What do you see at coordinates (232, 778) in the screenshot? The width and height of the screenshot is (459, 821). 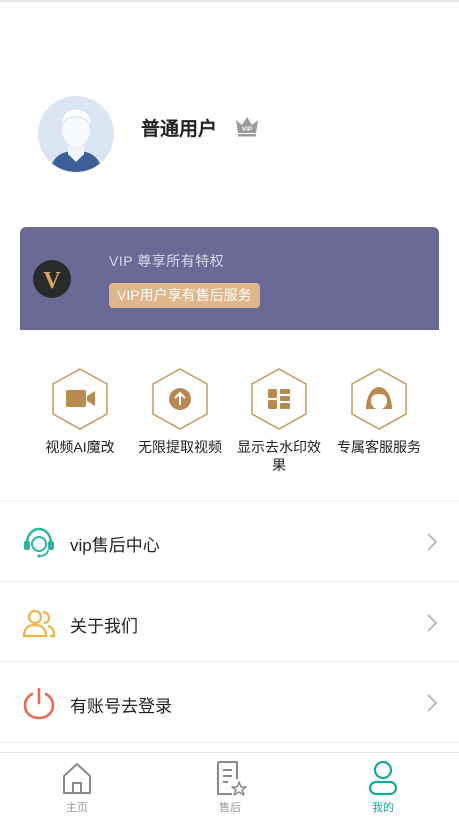 I see `document-star-icon` at bounding box center [232, 778].